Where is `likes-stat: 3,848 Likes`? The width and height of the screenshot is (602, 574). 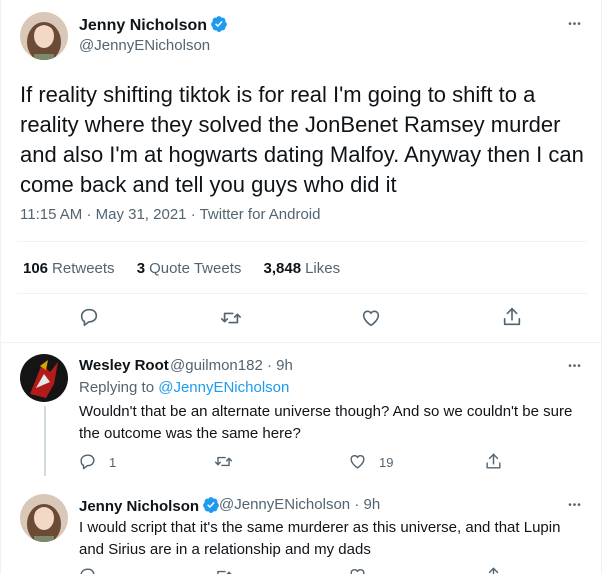 likes-stat: 3,848 Likes is located at coordinates (302, 268).